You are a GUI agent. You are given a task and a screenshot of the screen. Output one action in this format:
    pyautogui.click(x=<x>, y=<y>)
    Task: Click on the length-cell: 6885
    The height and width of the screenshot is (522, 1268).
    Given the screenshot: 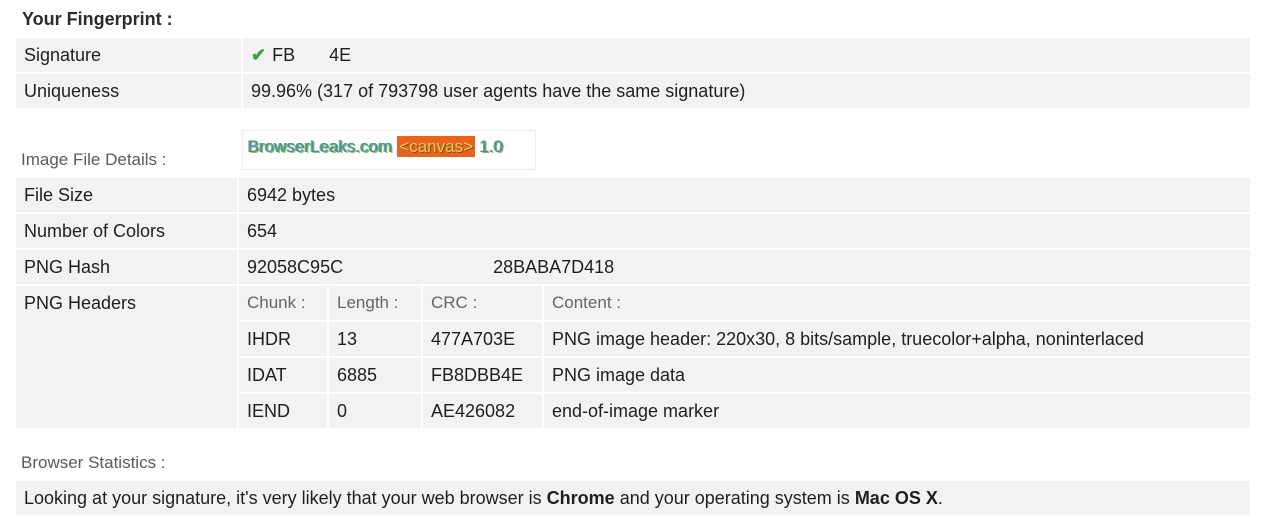 What is the action you would take?
    pyautogui.click(x=357, y=375)
    